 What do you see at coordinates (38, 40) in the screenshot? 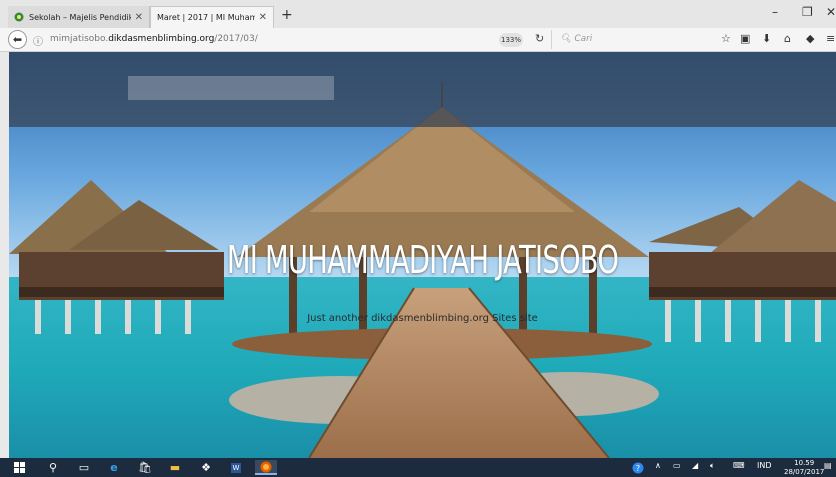
I see `info-icon: ⓘ` at bounding box center [38, 40].